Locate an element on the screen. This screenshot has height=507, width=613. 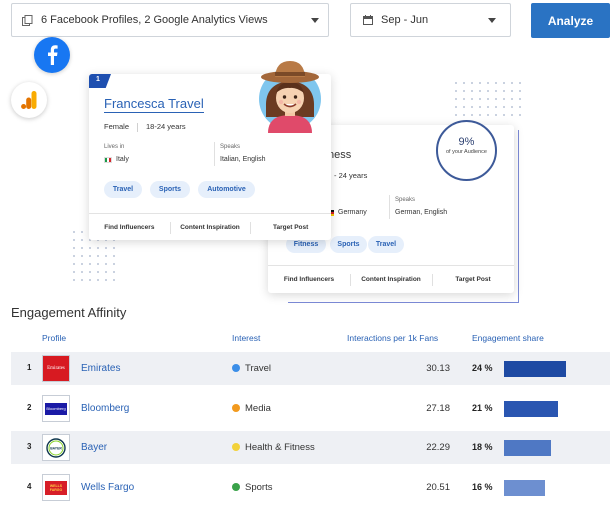
avatar is located at coordinates (290, 94).